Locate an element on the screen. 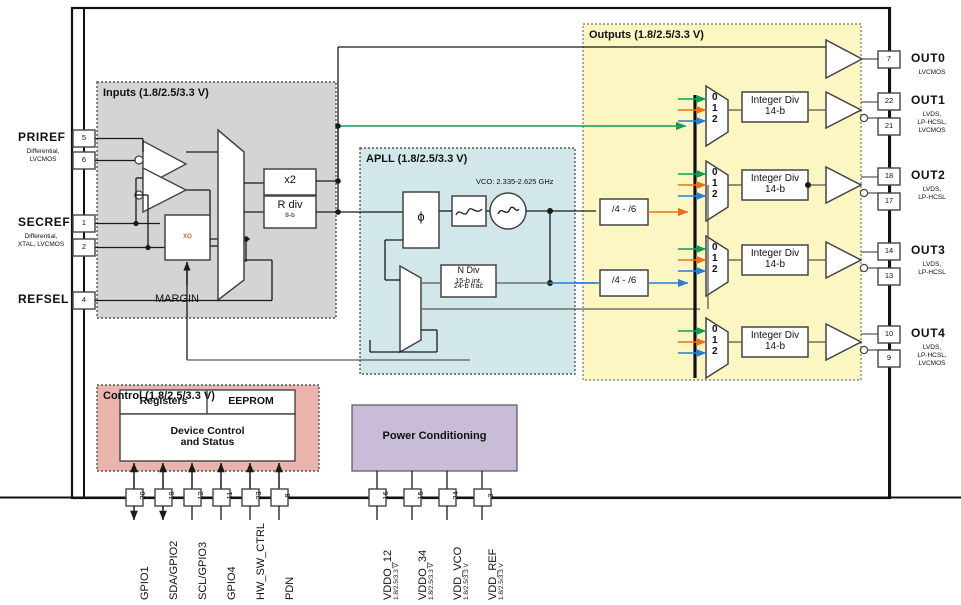  port-sublabel-priref: Differential, LVCMOS is located at coordinates (43, 156).